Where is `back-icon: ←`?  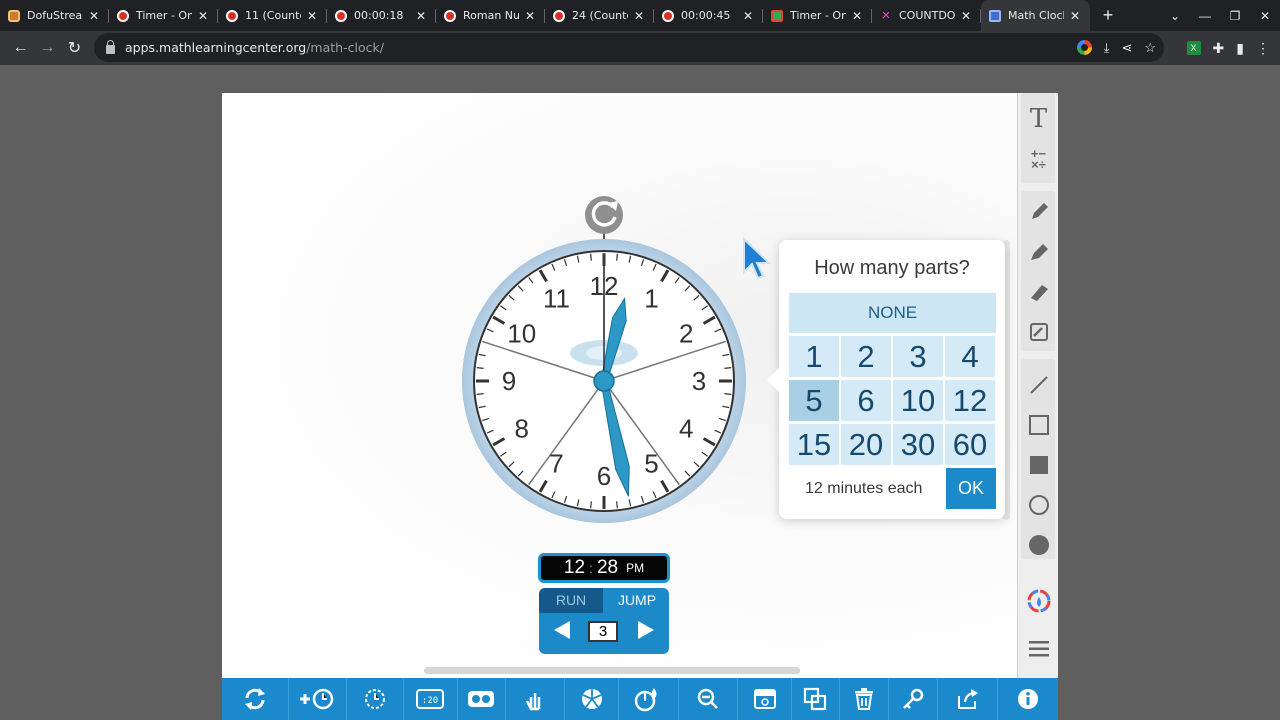 back-icon: ← is located at coordinates (20, 48).